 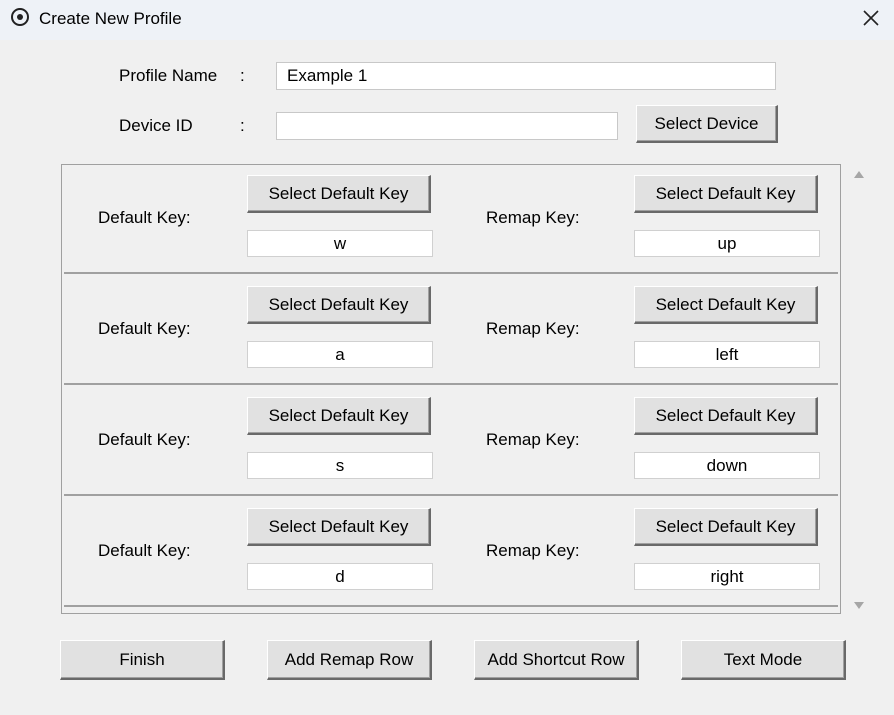 What do you see at coordinates (142, 660) in the screenshot?
I see `finish-button: Finish` at bounding box center [142, 660].